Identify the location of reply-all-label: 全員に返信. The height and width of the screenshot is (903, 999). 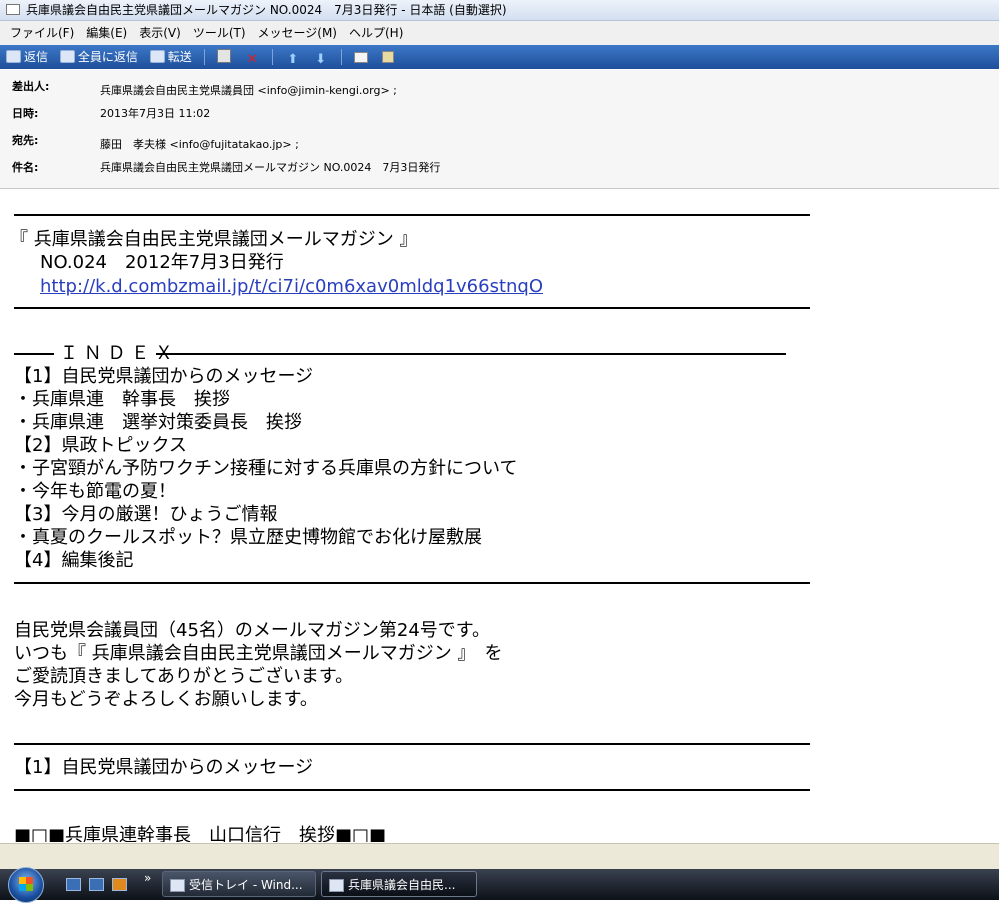
(107, 57).